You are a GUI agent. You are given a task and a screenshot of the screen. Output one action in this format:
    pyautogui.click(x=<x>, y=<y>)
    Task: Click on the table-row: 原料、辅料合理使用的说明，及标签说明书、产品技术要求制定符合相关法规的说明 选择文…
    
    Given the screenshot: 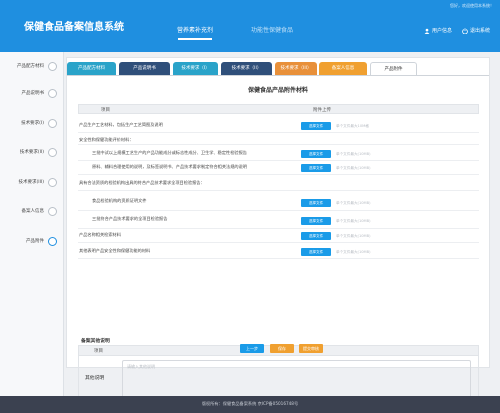 What is the action you would take?
    pyautogui.click(x=278, y=168)
    